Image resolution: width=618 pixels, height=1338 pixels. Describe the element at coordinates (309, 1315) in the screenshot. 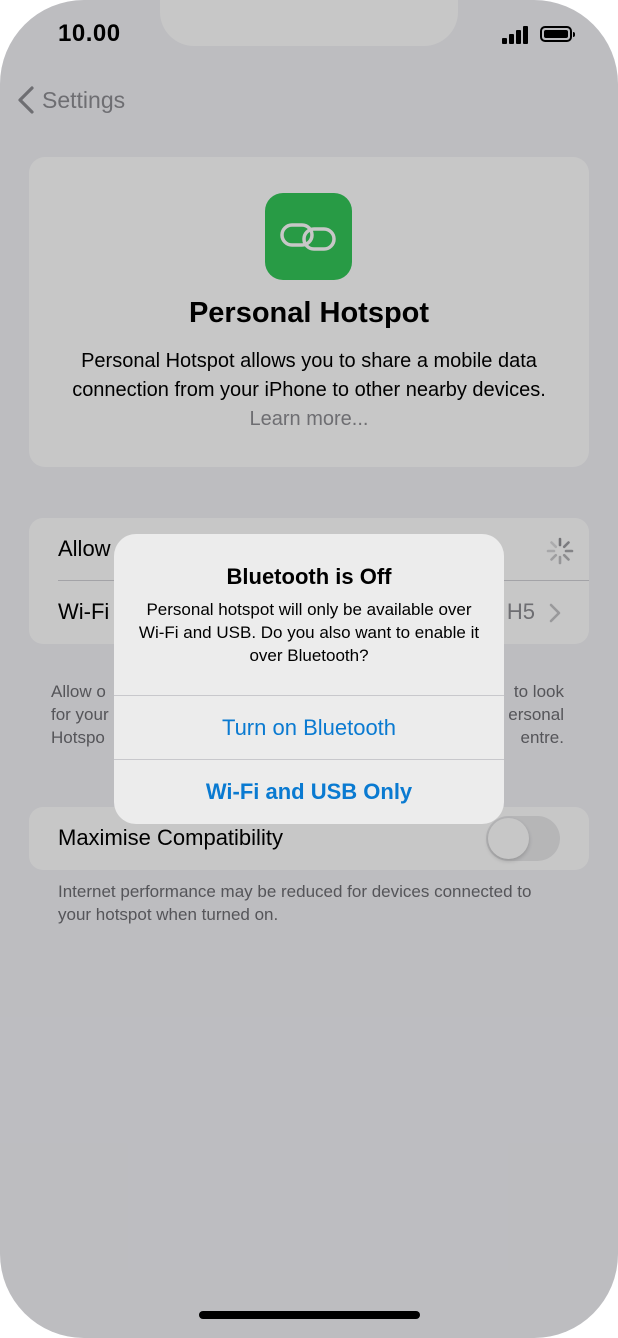

I see `home-indicator` at that location.